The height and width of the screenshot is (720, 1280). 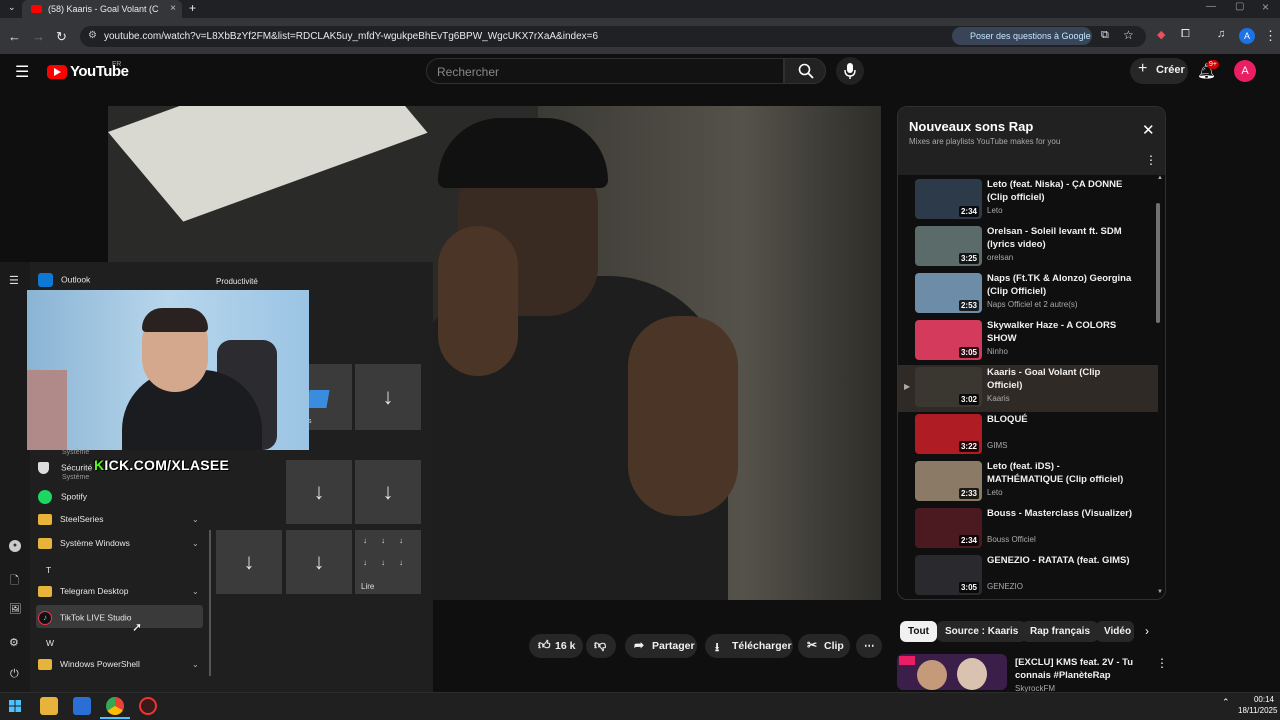 I want to click on tile-download-5: ↓, so click(x=319, y=562).